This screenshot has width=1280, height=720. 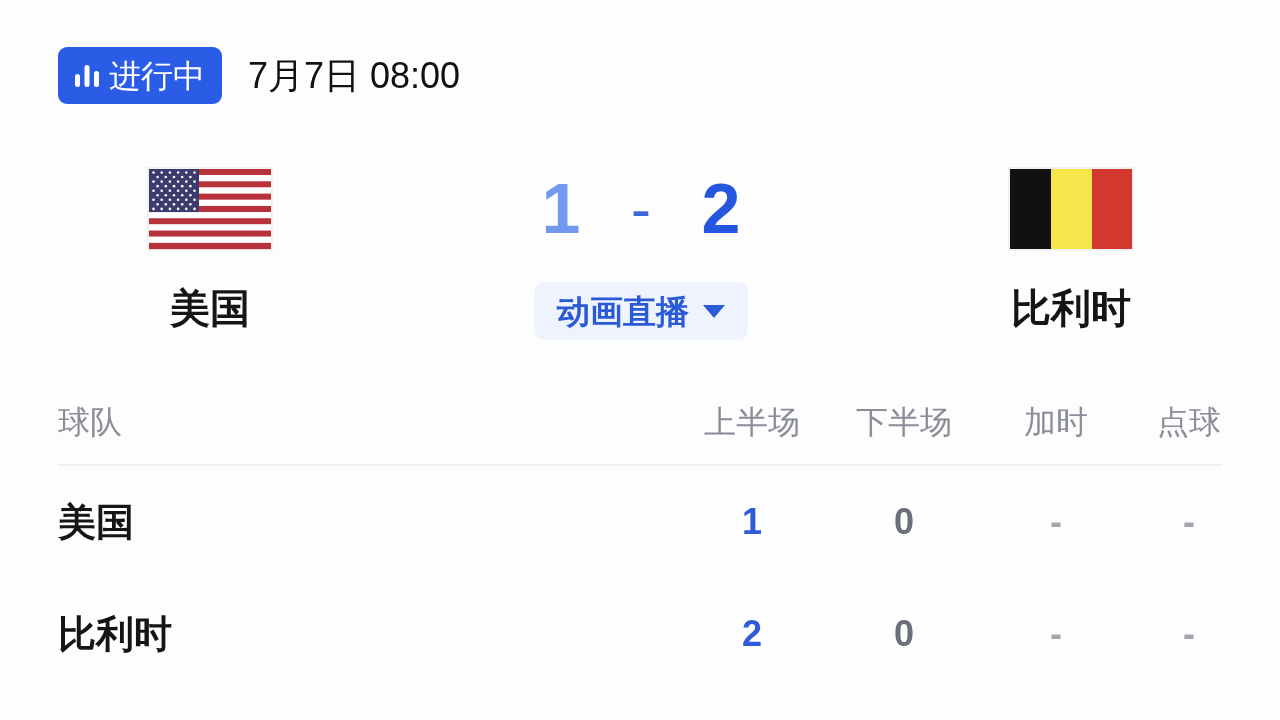 I want to click on match-datetime: 7月7日 08:00, so click(x=354, y=75).